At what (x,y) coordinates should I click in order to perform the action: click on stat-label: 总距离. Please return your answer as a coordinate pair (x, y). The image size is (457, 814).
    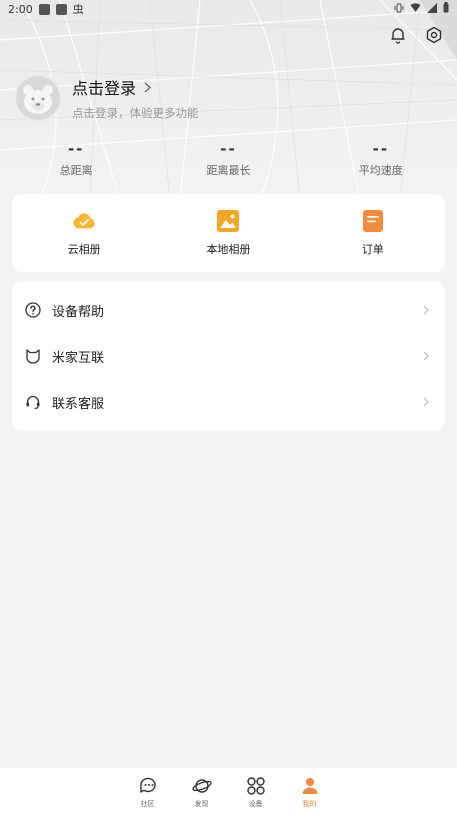
    Looking at the image, I should click on (76, 170).